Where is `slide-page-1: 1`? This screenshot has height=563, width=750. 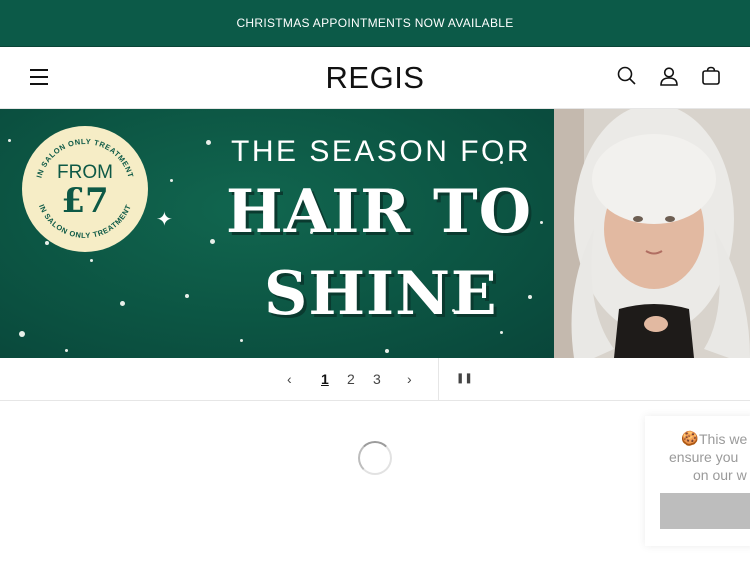 slide-page-1: 1 is located at coordinates (325, 379).